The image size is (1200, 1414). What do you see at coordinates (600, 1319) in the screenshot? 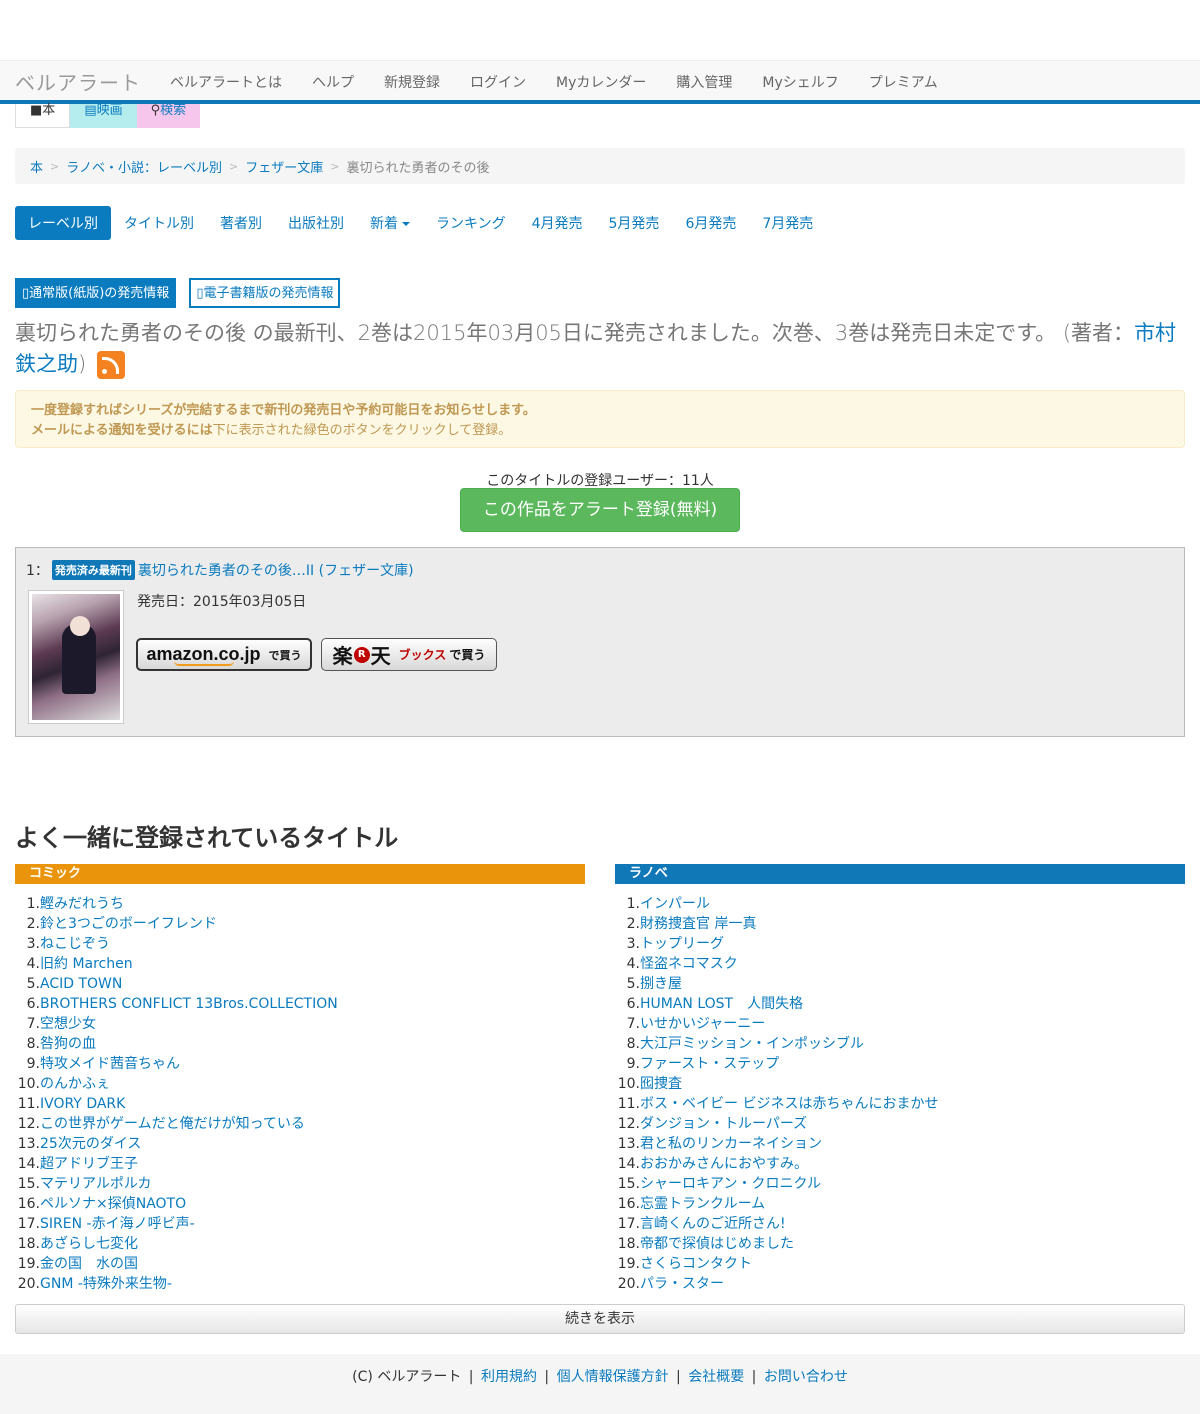
I see `show-more-button: 続きを表示` at bounding box center [600, 1319].